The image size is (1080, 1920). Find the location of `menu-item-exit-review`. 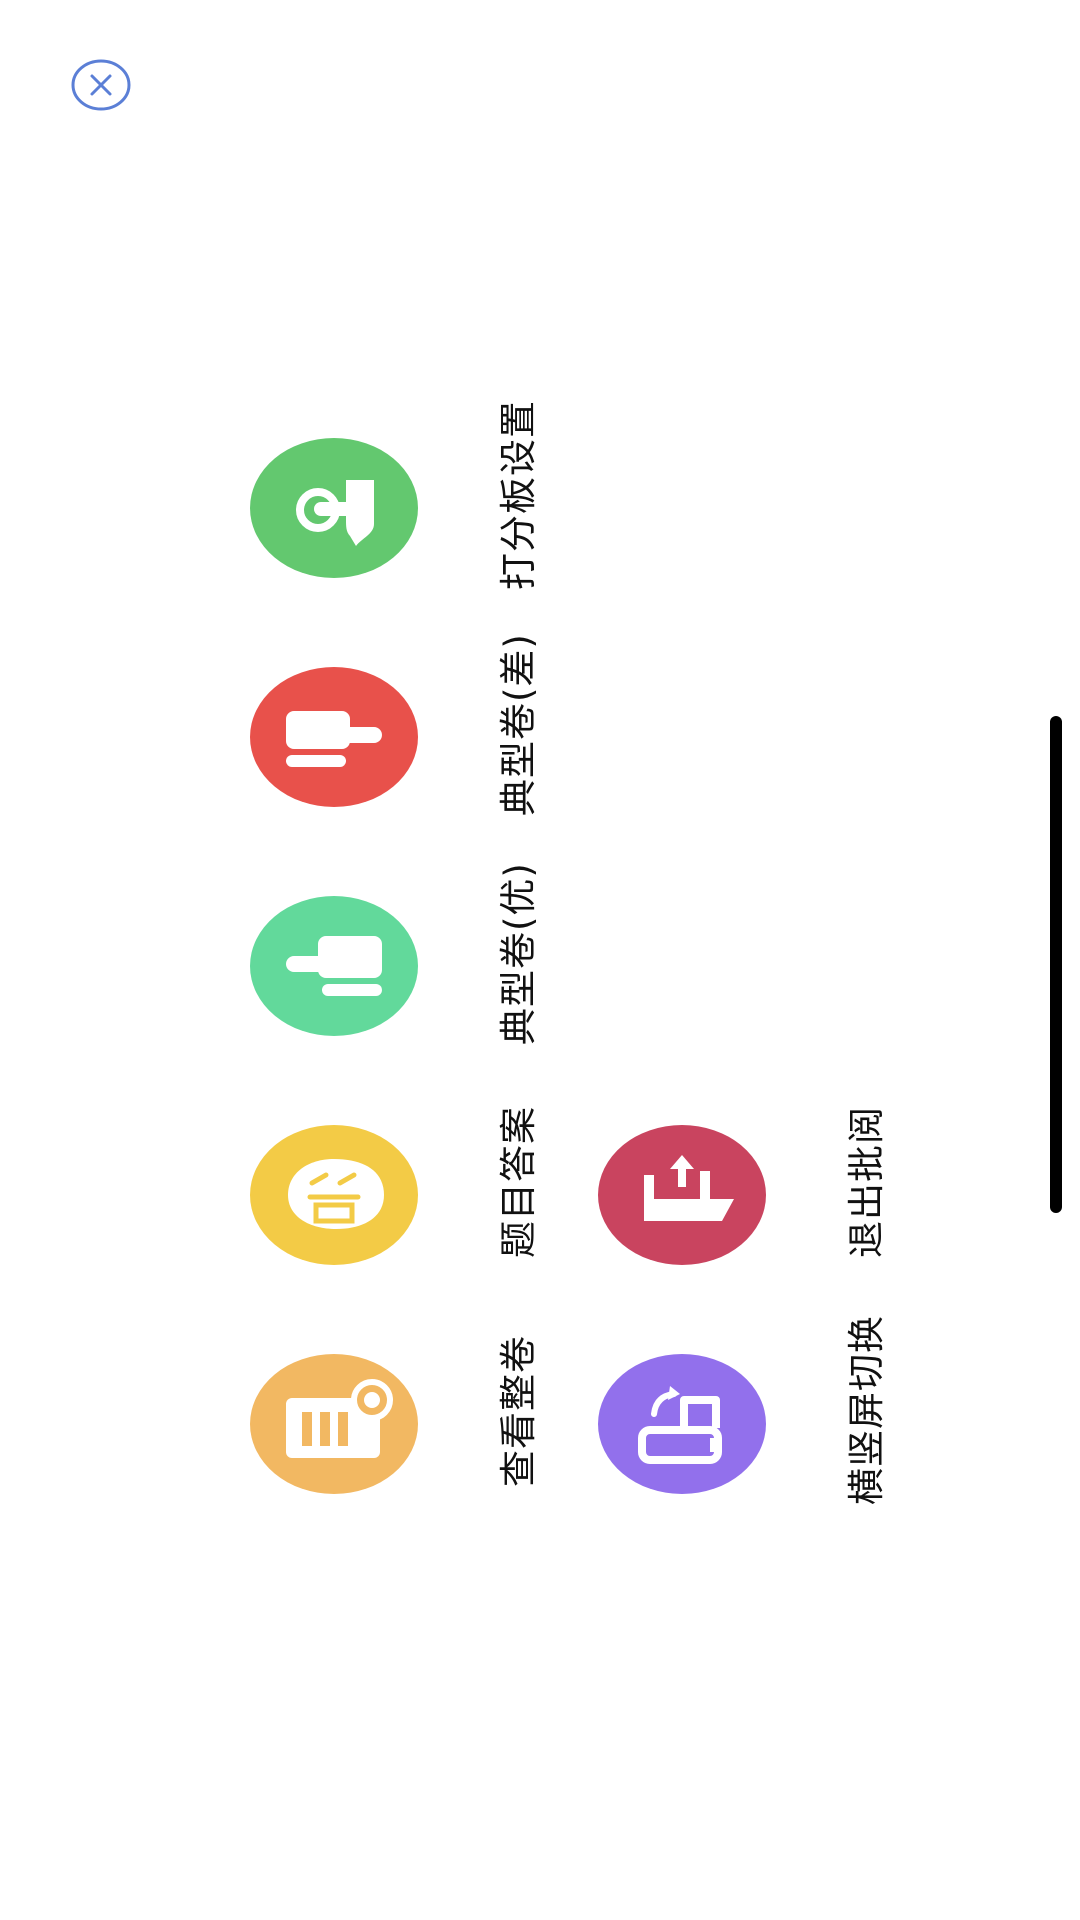

menu-item-exit-review is located at coordinates (682, 1195).